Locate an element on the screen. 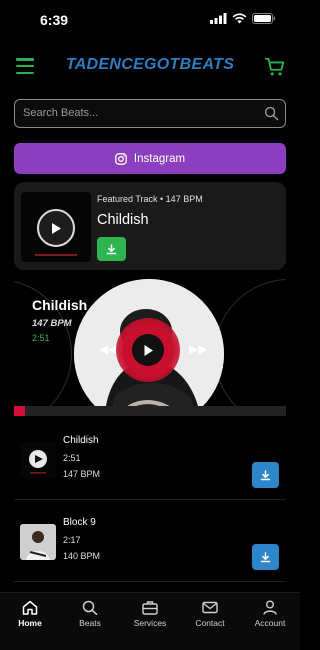  previous-track-icon: ◀◀ is located at coordinates (108, 349).